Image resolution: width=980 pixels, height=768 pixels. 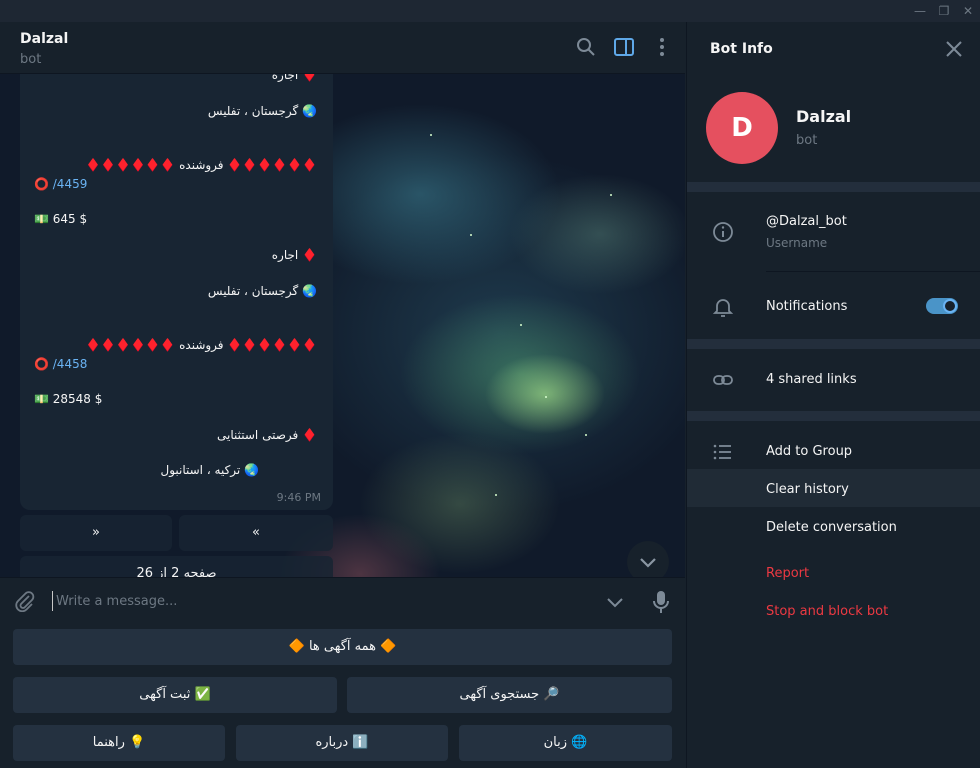 I want to click on scroll-down-button, so click(x=648, y=559).